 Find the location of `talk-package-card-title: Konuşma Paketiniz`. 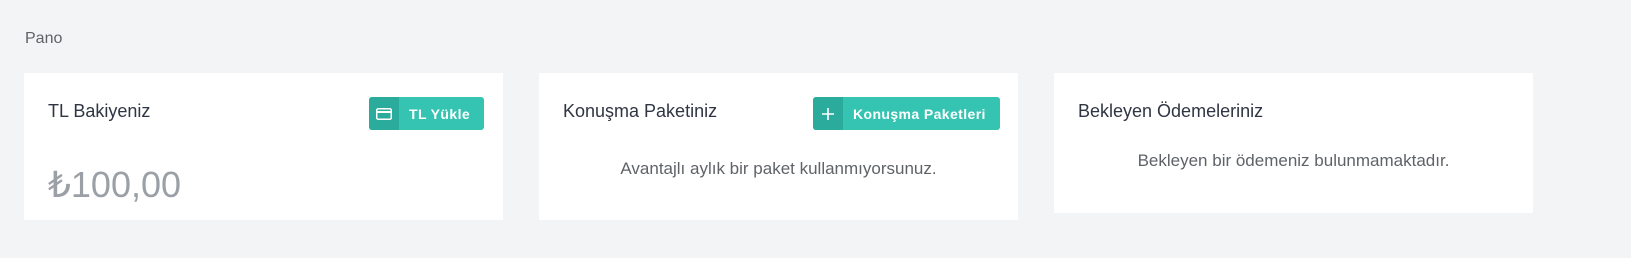

talk-package-card-title: Konuşma Paketiniz is located at coordinates (640, 111).